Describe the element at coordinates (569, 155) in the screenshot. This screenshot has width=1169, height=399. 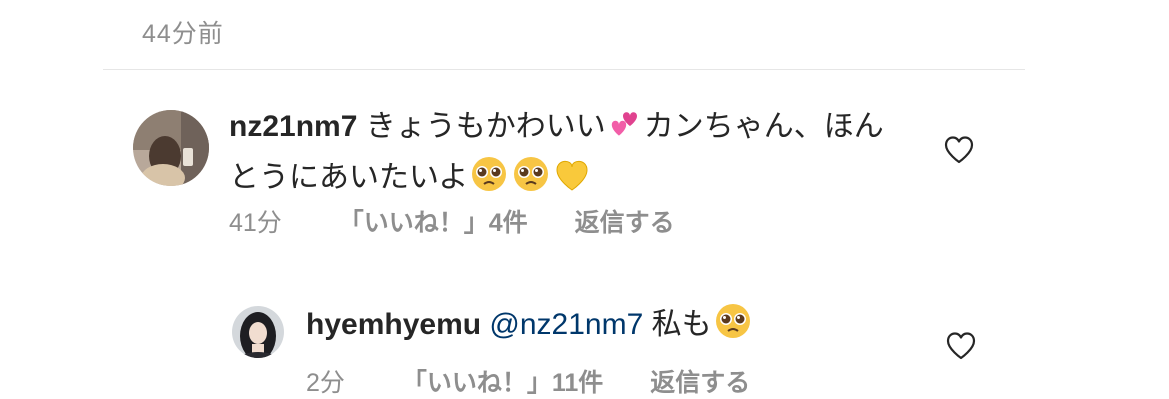
I see `comment-body: nz21nm7 きょうもかわいい カンちゃん、ほんとうにあいたいよ` at that location.